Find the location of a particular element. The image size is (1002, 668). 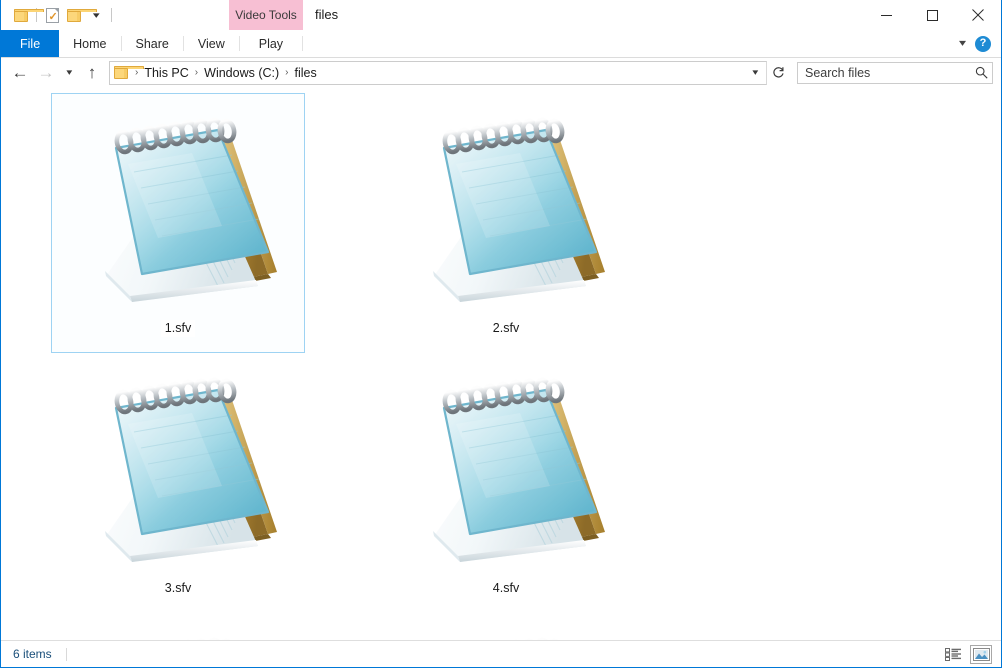

close-icon is located at coordinates (978, 15).